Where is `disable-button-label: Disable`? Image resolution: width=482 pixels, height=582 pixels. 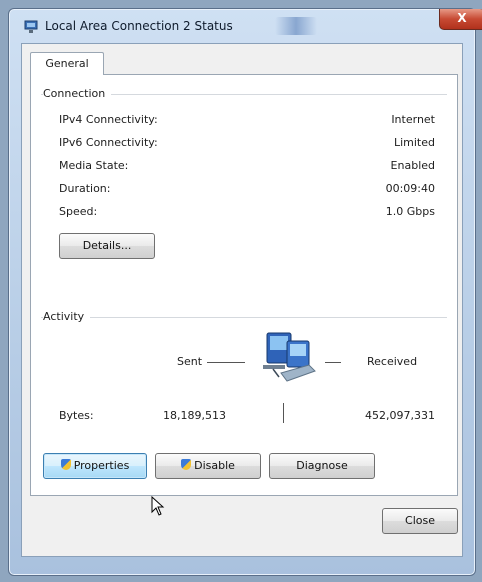 disable-button-label: Disable is located at coordinates (214, 465).